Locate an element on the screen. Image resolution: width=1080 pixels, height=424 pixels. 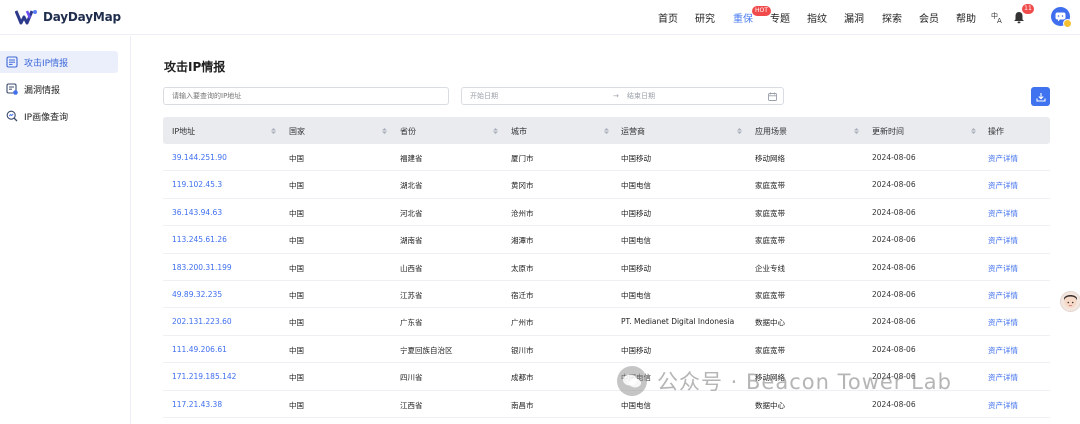
ip-address-link: 202.131.223.60 is located at coordinates (202, 321).